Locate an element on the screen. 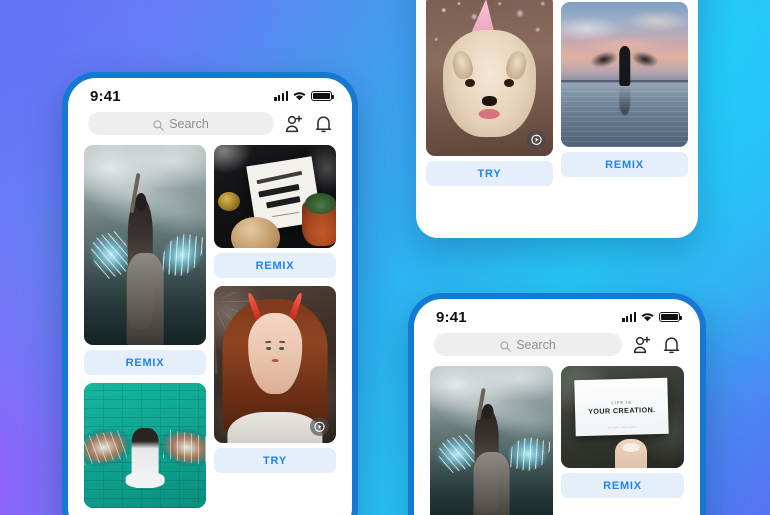 The image size is (770, 515). feed-column-right: REMIX REMIX is located at coordinates (624, 88).